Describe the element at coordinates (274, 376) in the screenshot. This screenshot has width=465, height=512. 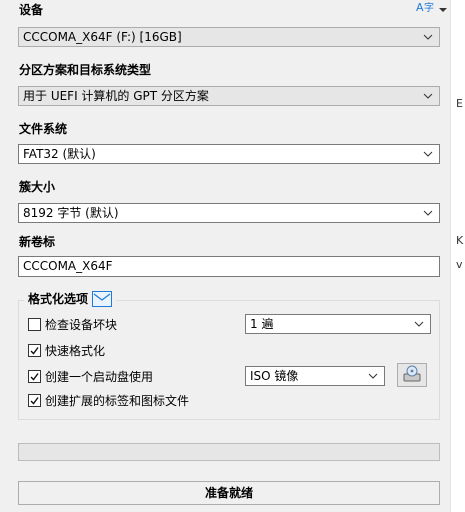
I see `image-type-value: ISO 镜像` at that location.